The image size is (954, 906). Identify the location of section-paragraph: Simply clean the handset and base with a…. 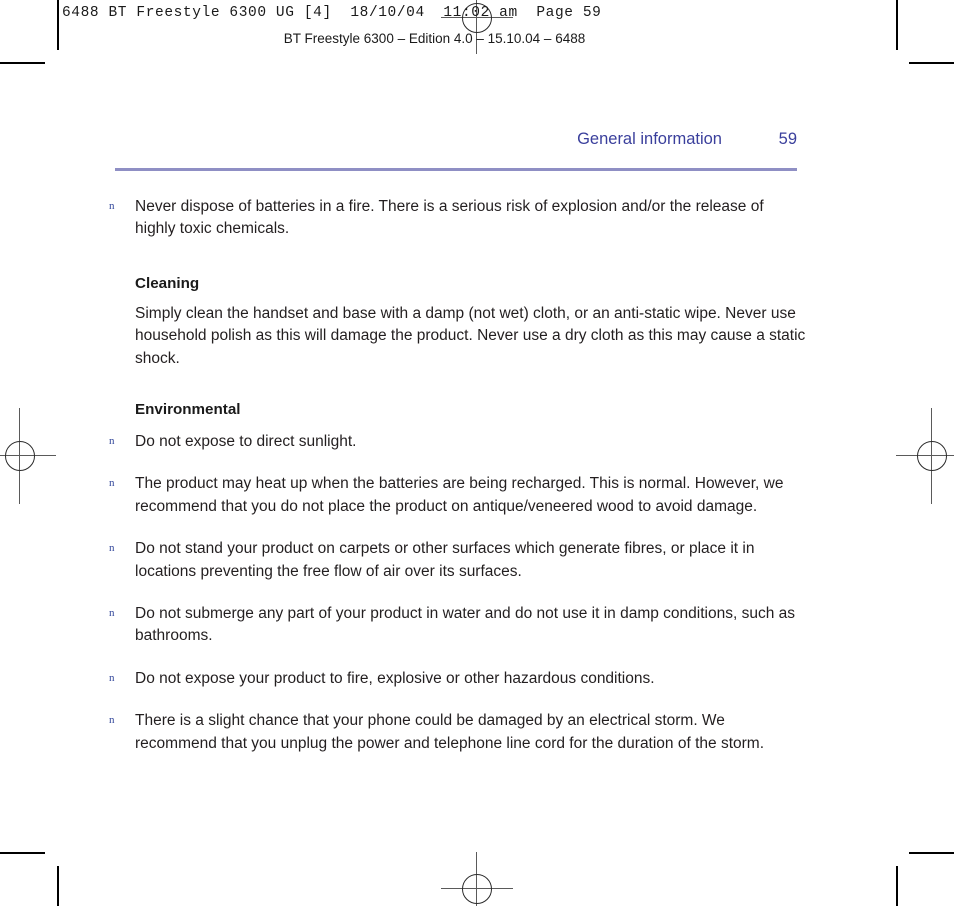
(470, 335).